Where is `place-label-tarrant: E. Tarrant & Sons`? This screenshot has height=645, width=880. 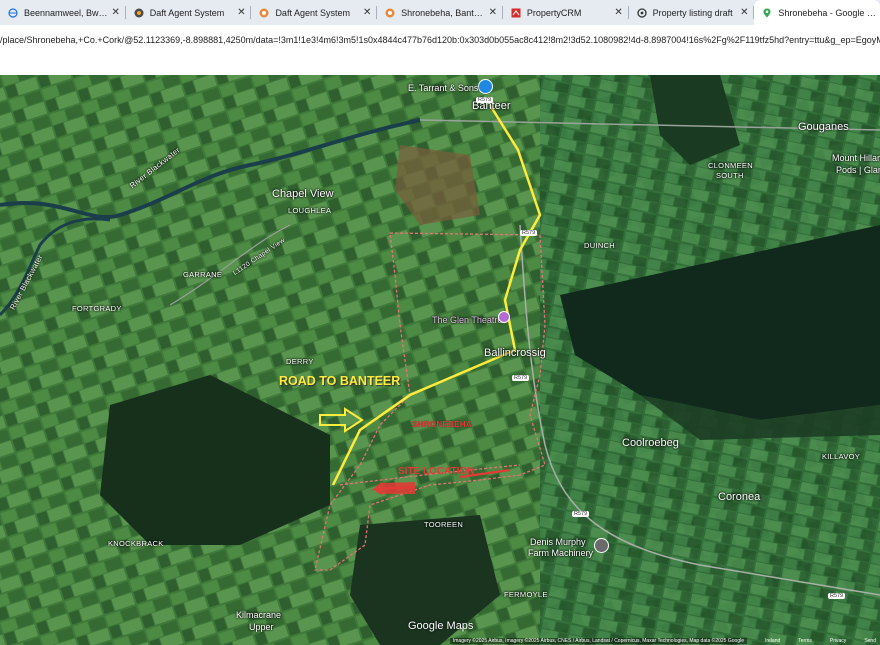 place-label-tarrant: E. Tarrant & Sons is located at coordinates (443, 88).